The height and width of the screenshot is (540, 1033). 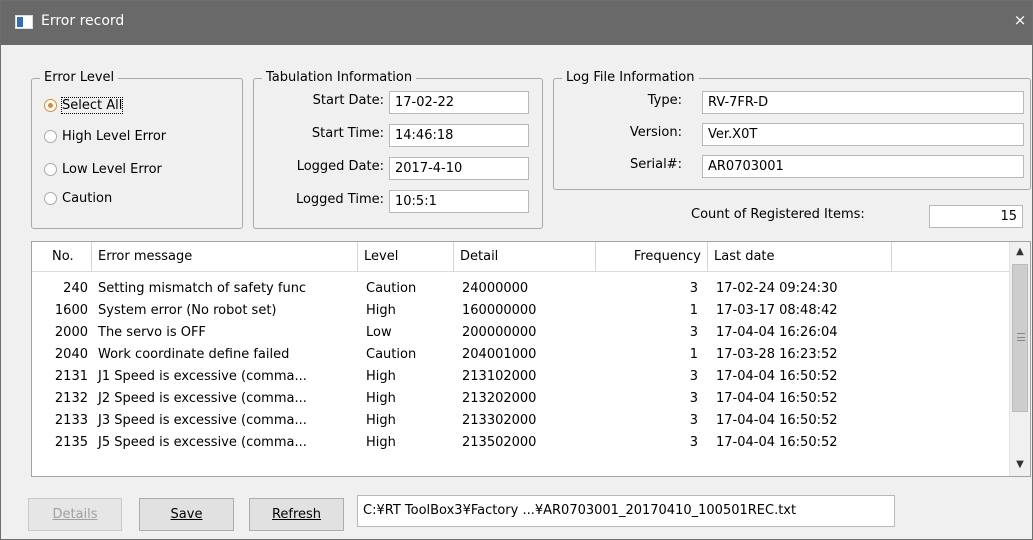 What do you see at coordinates (777, 354) in the screenshot?
I see `cell-last-date: 17-03-28 16:23:52` at bounding box center [777, 354].